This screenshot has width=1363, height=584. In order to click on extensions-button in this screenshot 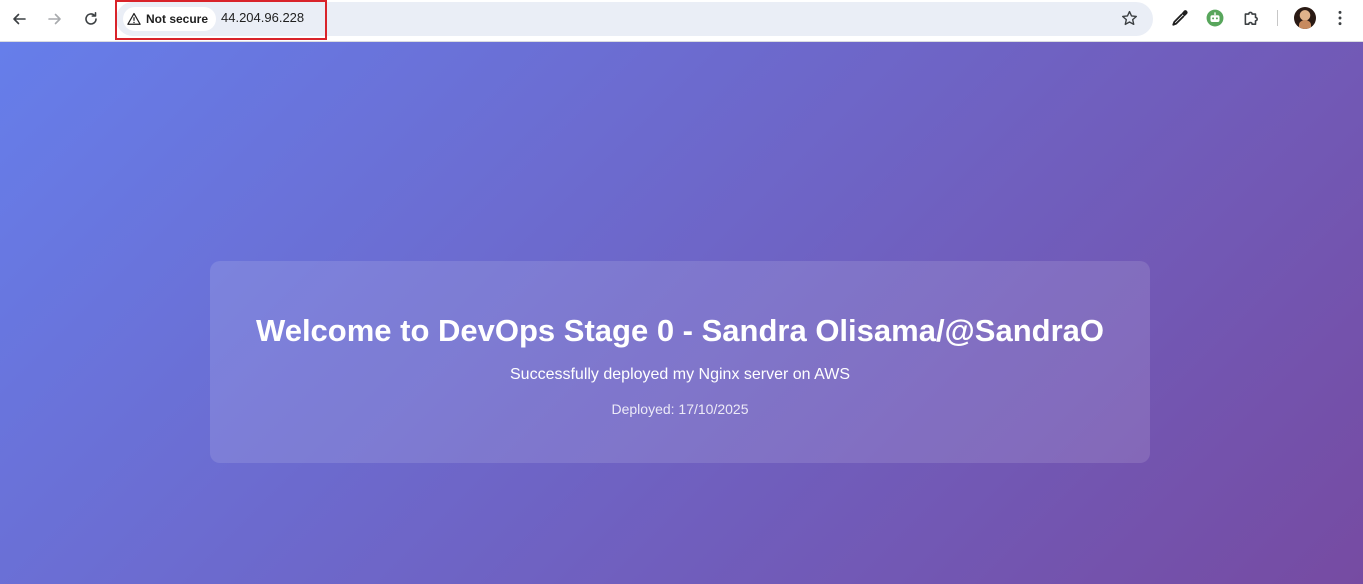, I will do `click(1251, 18)`.